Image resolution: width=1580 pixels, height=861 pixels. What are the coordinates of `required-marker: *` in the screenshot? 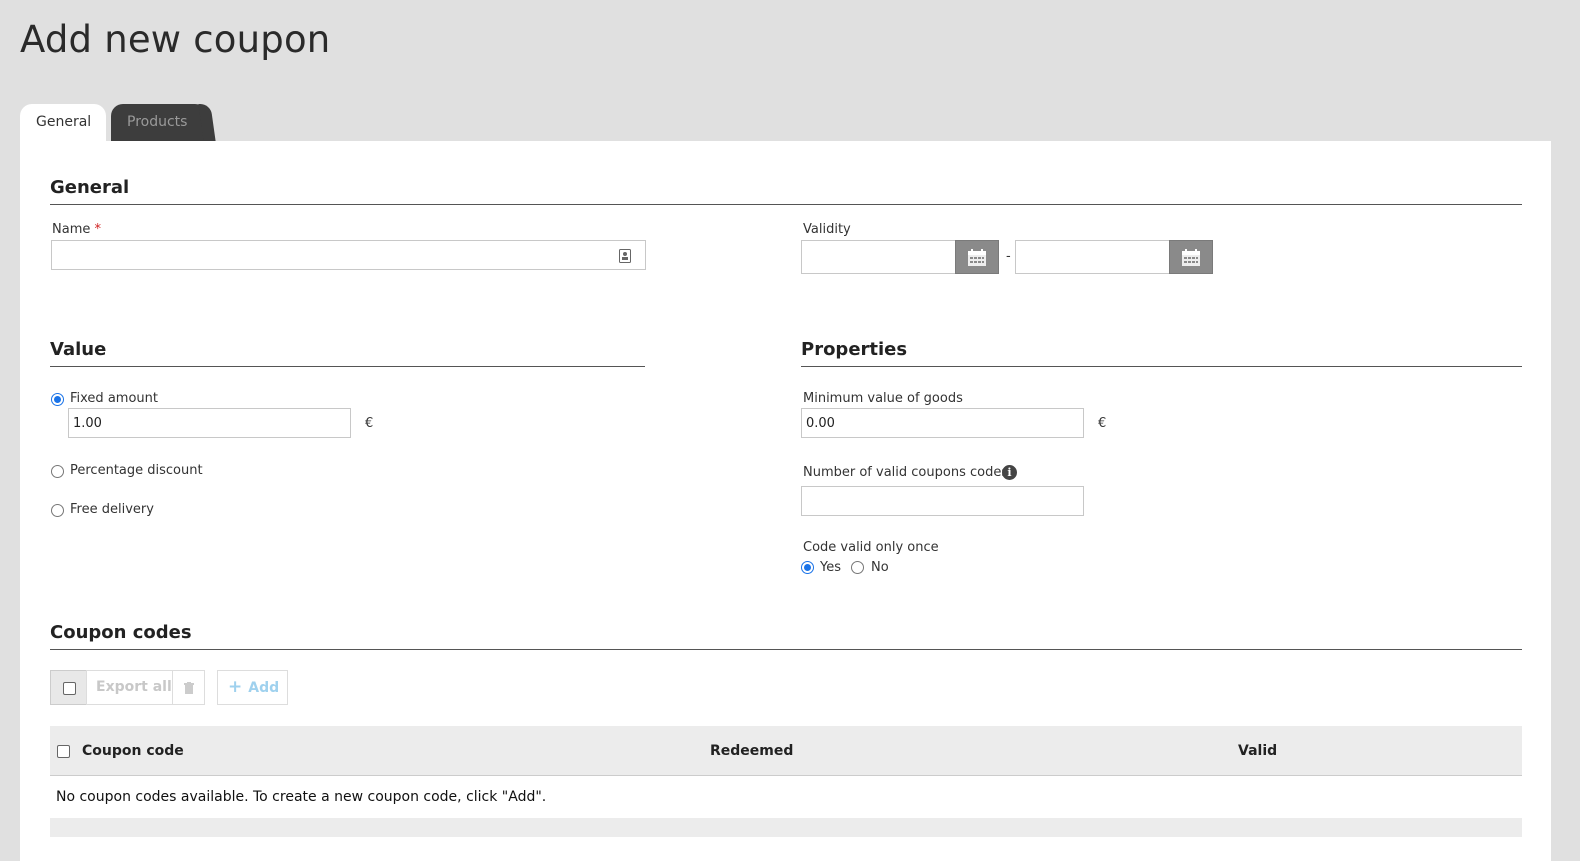 It's located at (98, 229).